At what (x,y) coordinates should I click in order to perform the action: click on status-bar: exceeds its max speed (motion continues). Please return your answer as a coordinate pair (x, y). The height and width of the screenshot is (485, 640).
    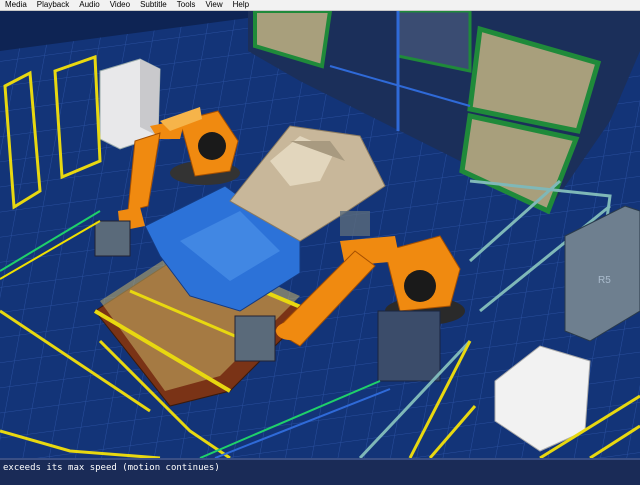
    Looking at the image, I should click on (320, 471).